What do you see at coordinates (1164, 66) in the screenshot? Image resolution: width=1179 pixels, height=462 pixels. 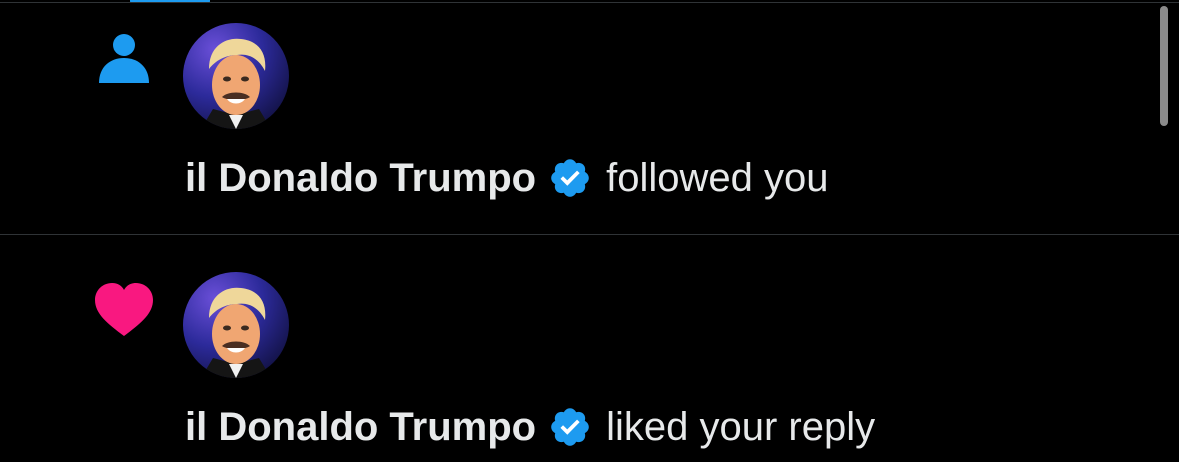 I see `scrollbar` at bounding box center [1164, 66].